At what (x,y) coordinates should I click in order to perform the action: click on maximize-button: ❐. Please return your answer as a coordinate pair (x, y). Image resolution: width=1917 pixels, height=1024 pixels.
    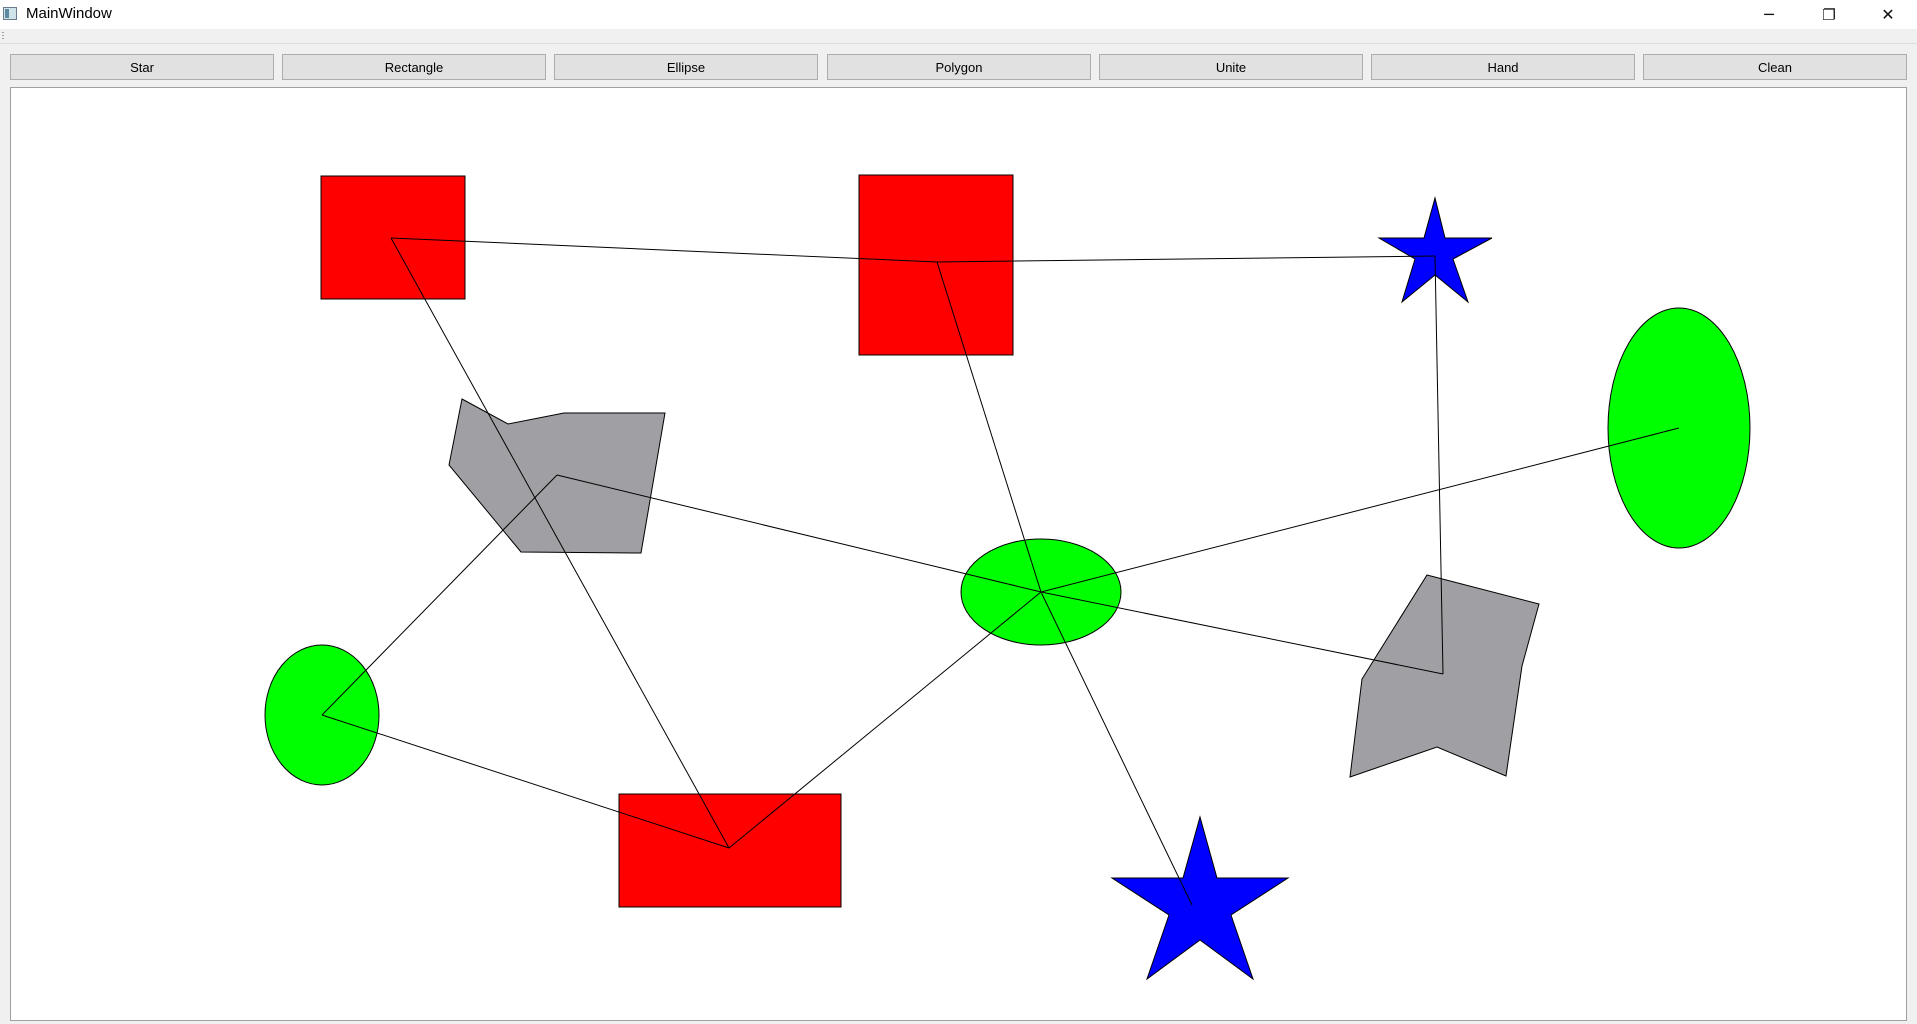
    Looking at the image, I should click on (1829, 14).